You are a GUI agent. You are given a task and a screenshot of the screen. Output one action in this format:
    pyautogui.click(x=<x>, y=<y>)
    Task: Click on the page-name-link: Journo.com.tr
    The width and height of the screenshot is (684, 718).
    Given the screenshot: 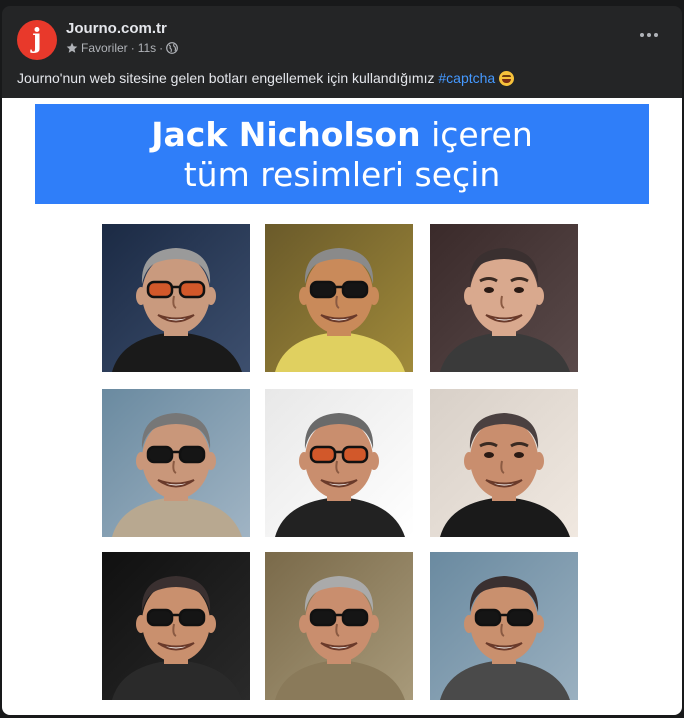 What is the action you would take?
    pyautogui.click(x=116, y=28)
    